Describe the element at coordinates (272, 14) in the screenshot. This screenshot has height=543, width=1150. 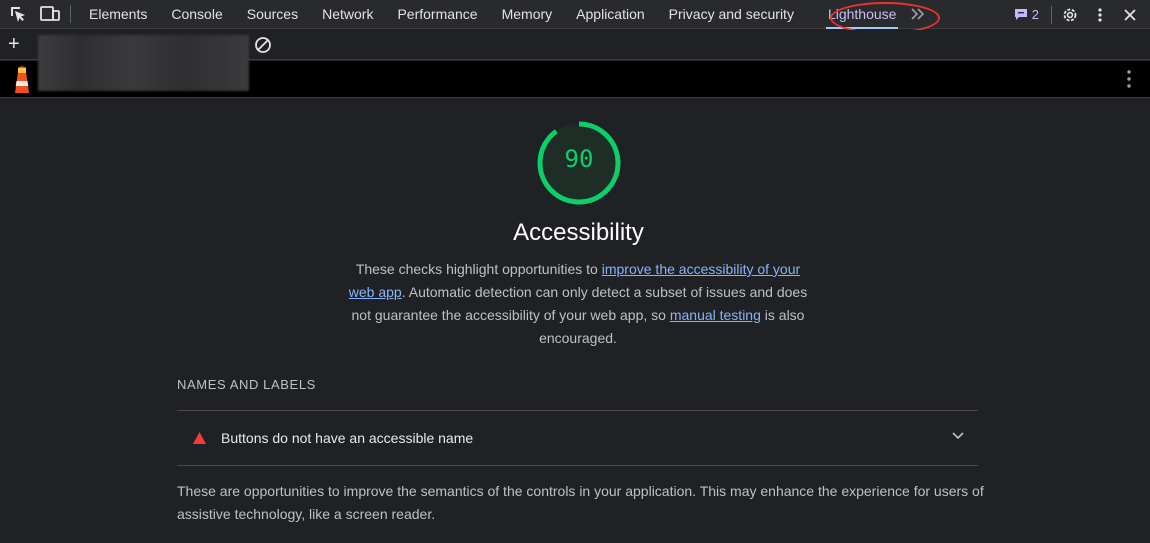
I see `tab-sources: Sources` at that location.